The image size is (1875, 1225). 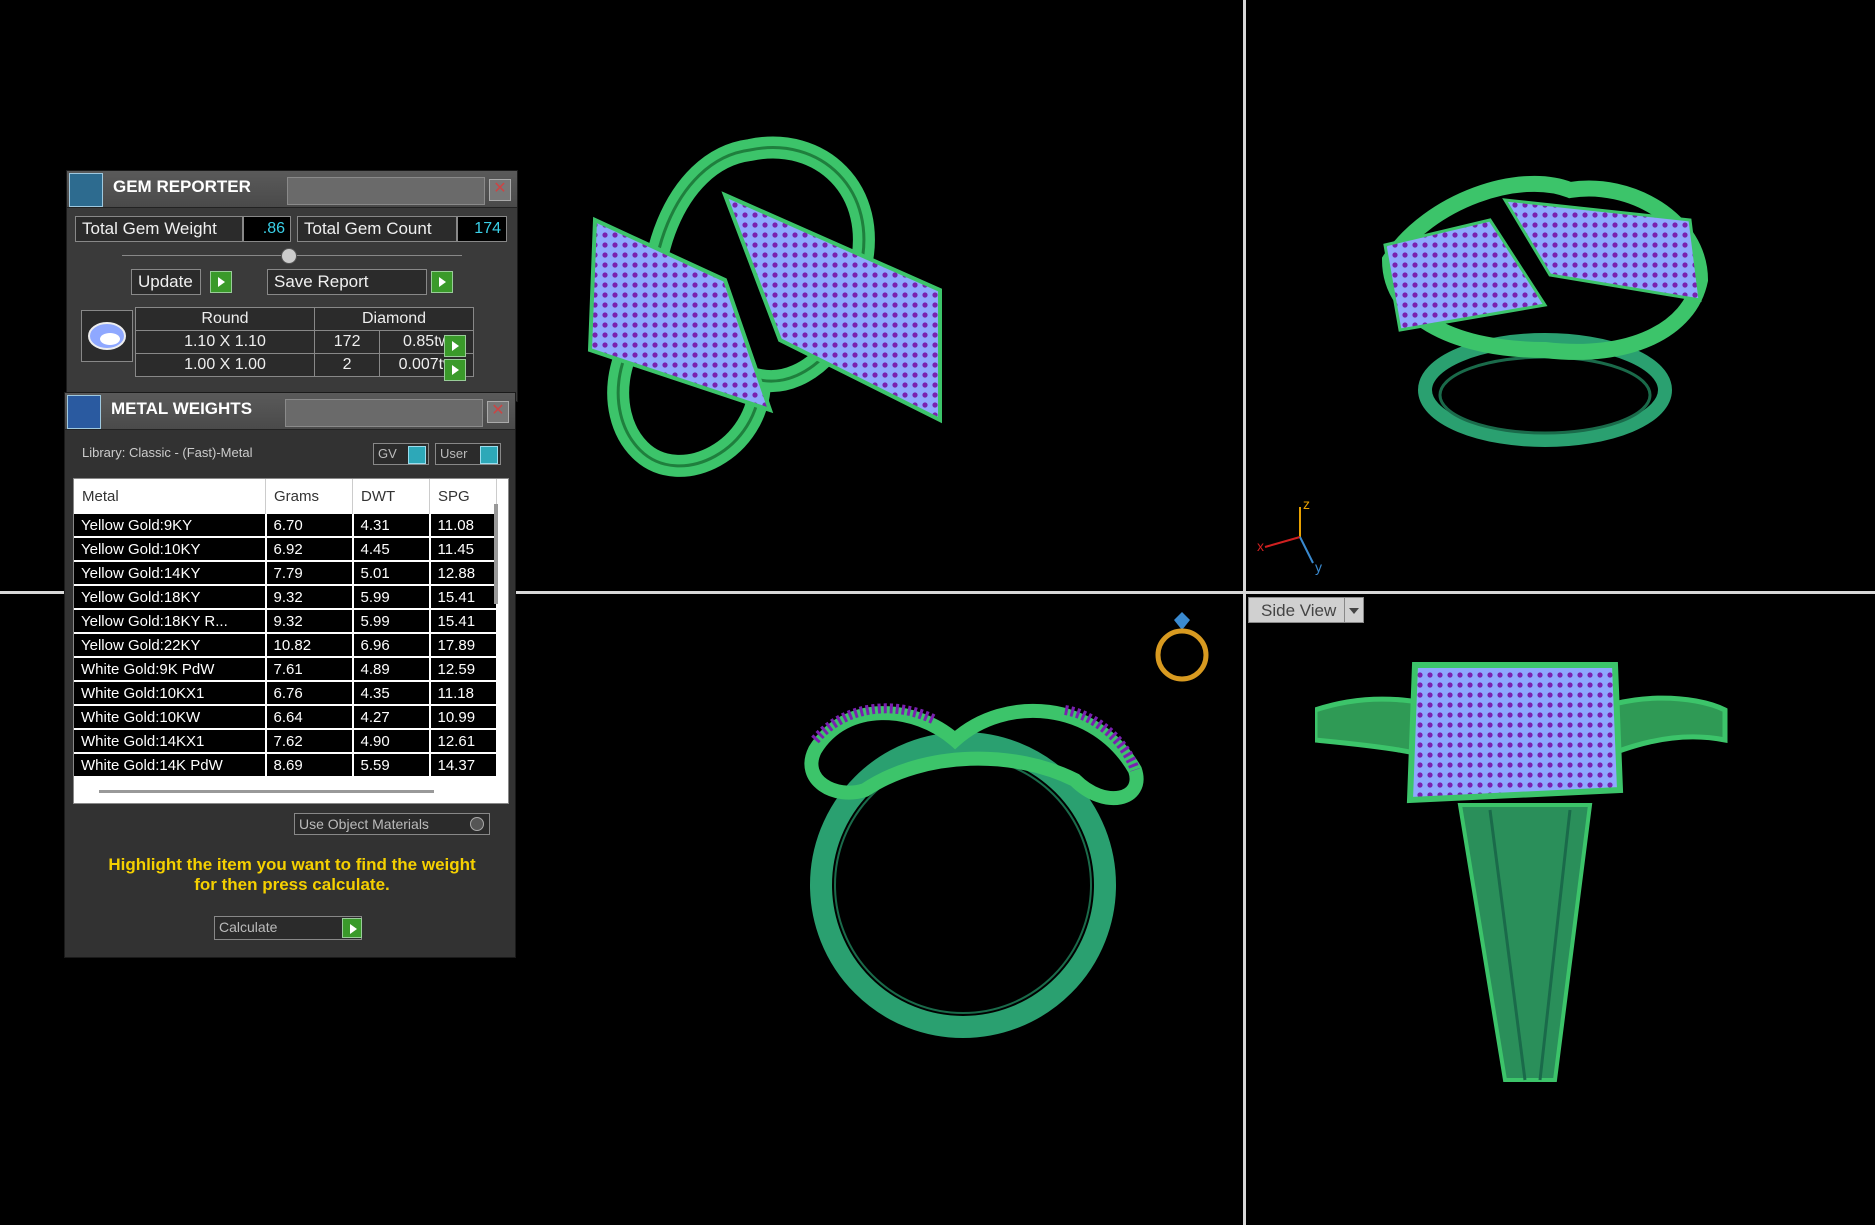 I want to click on calculate-play-icon, so click(x=352, y=928).